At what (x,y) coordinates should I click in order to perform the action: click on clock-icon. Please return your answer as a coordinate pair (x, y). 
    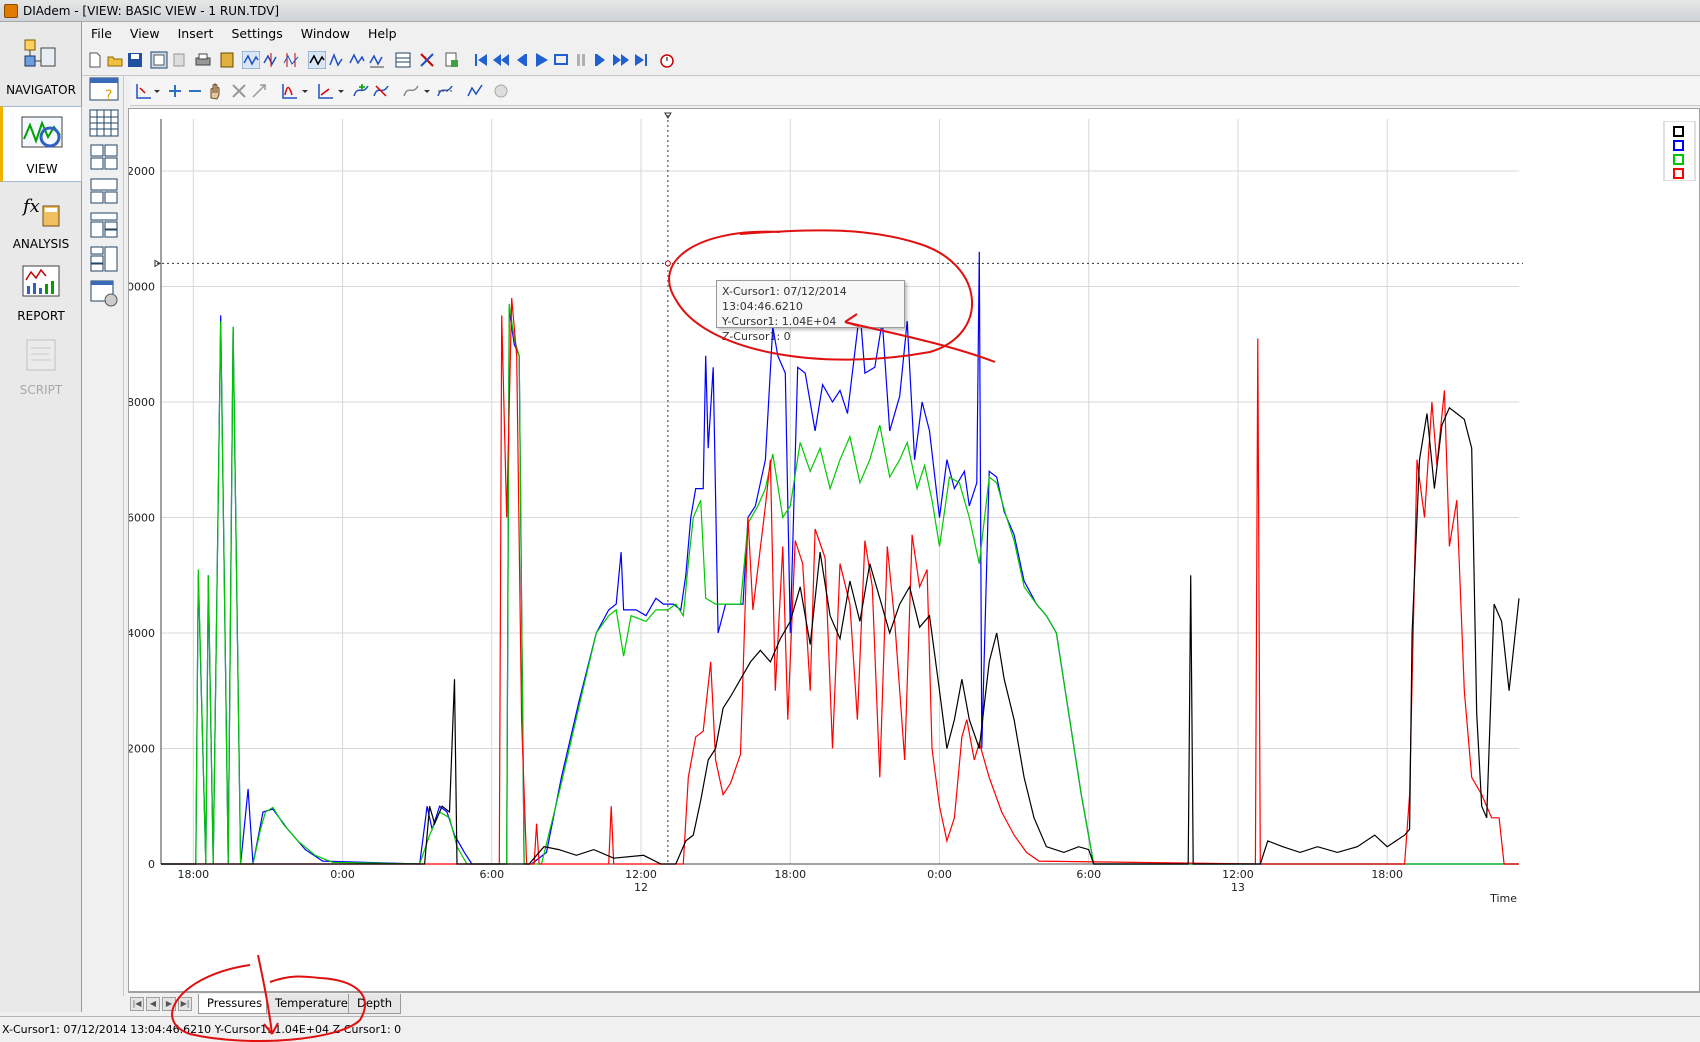
    Looking at the image, I should click on (667, 60).